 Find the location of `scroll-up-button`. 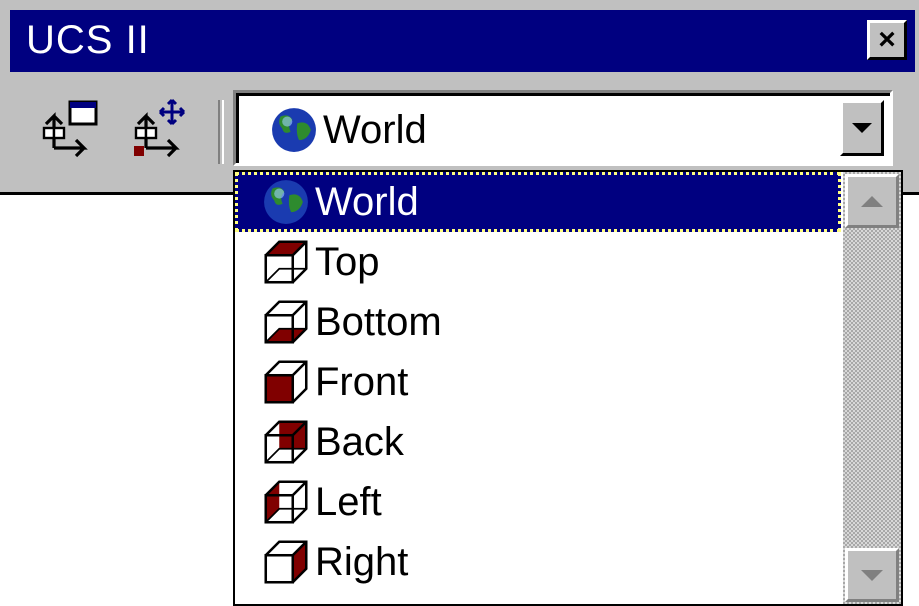

scroll-up-button is located at coordinates (872, 201).